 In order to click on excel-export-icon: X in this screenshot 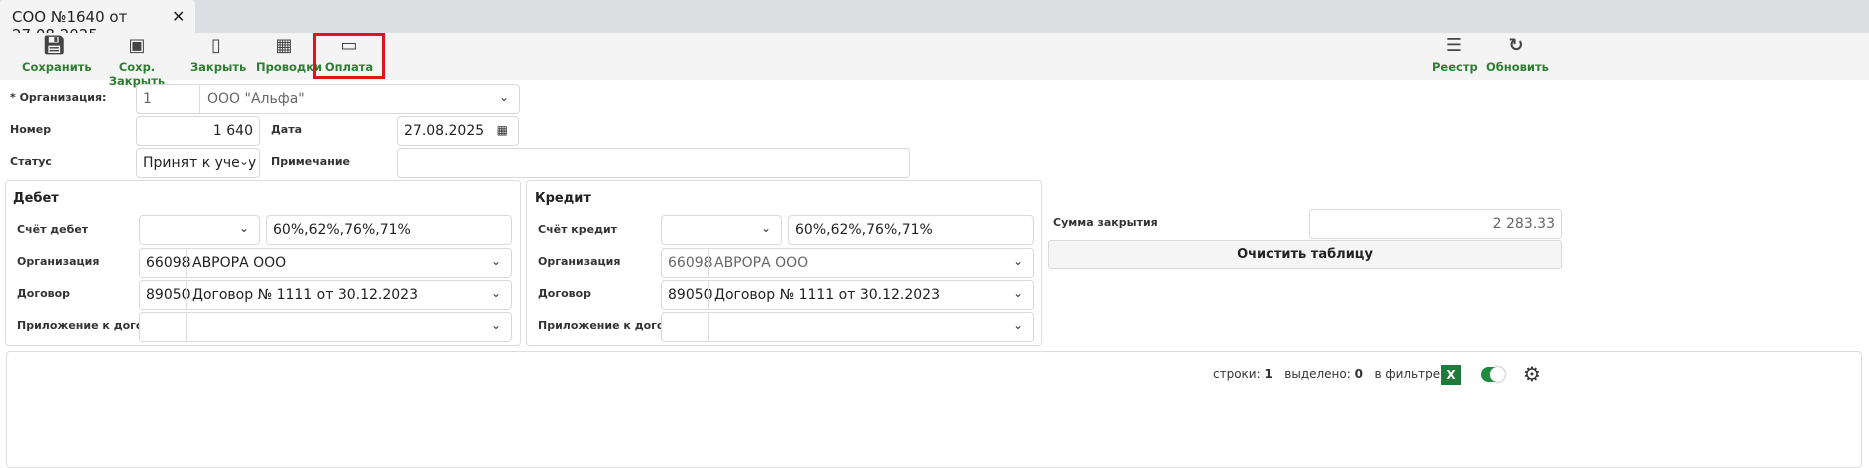, I will do `click(1451, 375)`.